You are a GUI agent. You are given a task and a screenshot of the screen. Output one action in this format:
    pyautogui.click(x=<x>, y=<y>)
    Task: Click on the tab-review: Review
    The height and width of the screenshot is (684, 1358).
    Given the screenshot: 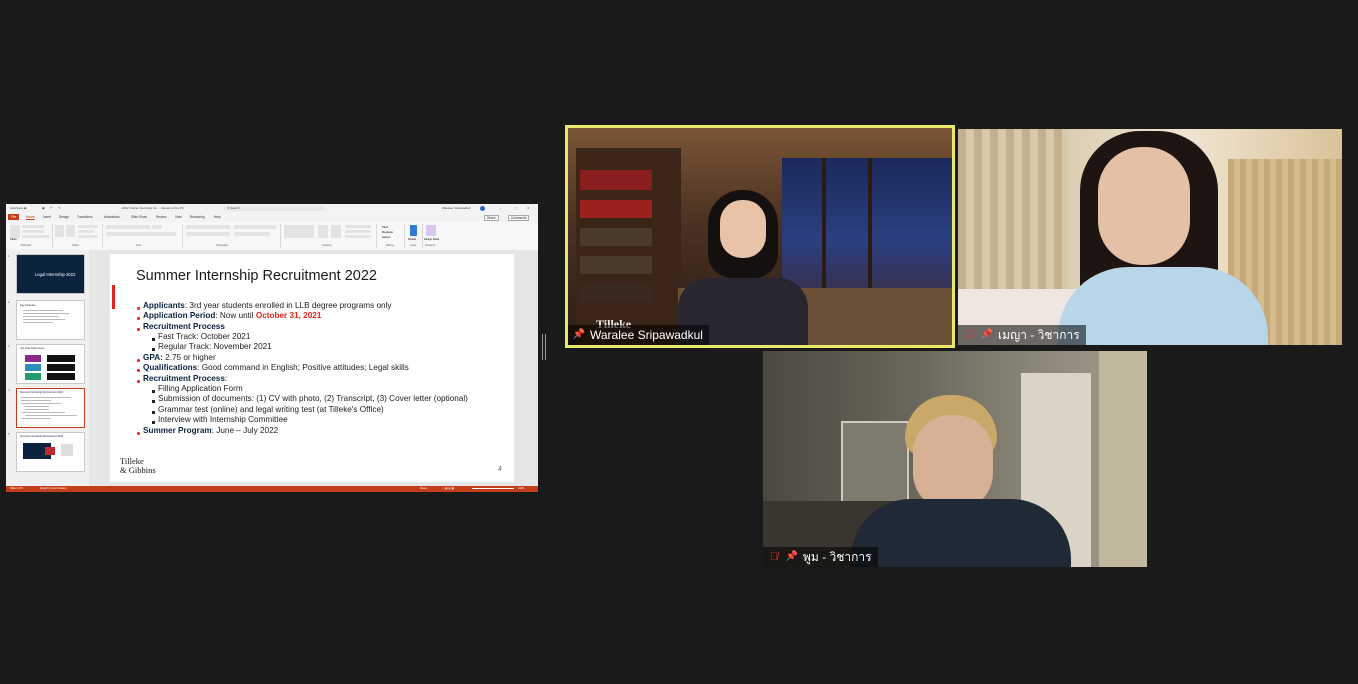 What is the action you would take?
    pyautogui.click(x=161, y=217)
    